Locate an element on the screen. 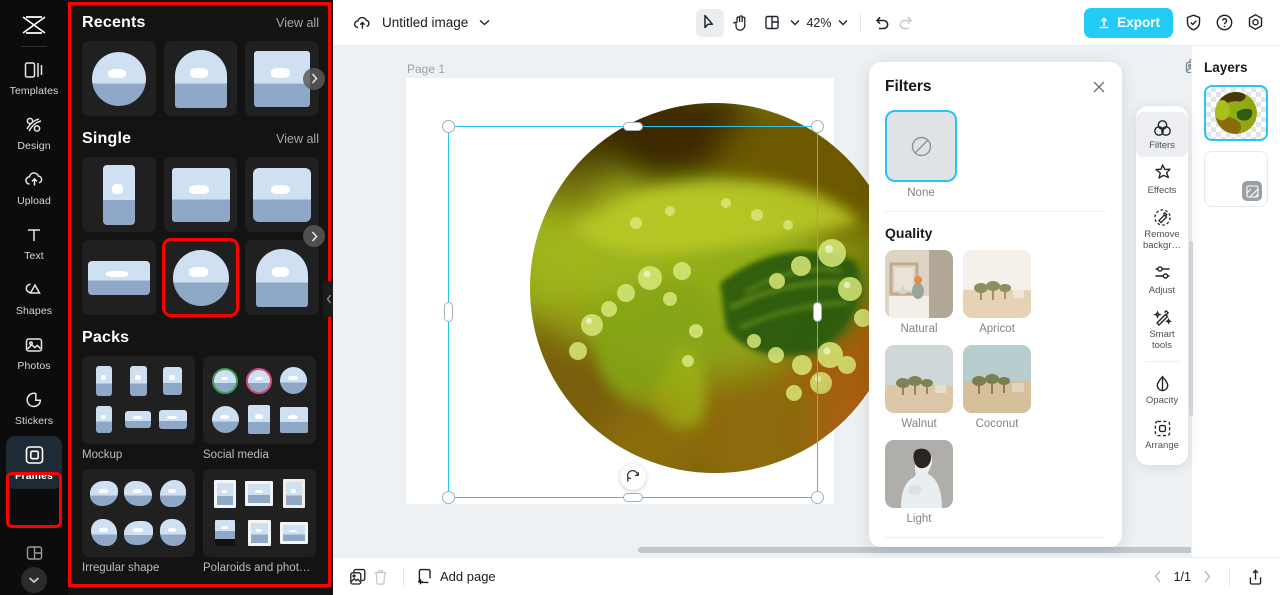 The width and height of the screenshot is (1280, 595). sidebar-label: Frames is located at coordinates (34, 475).